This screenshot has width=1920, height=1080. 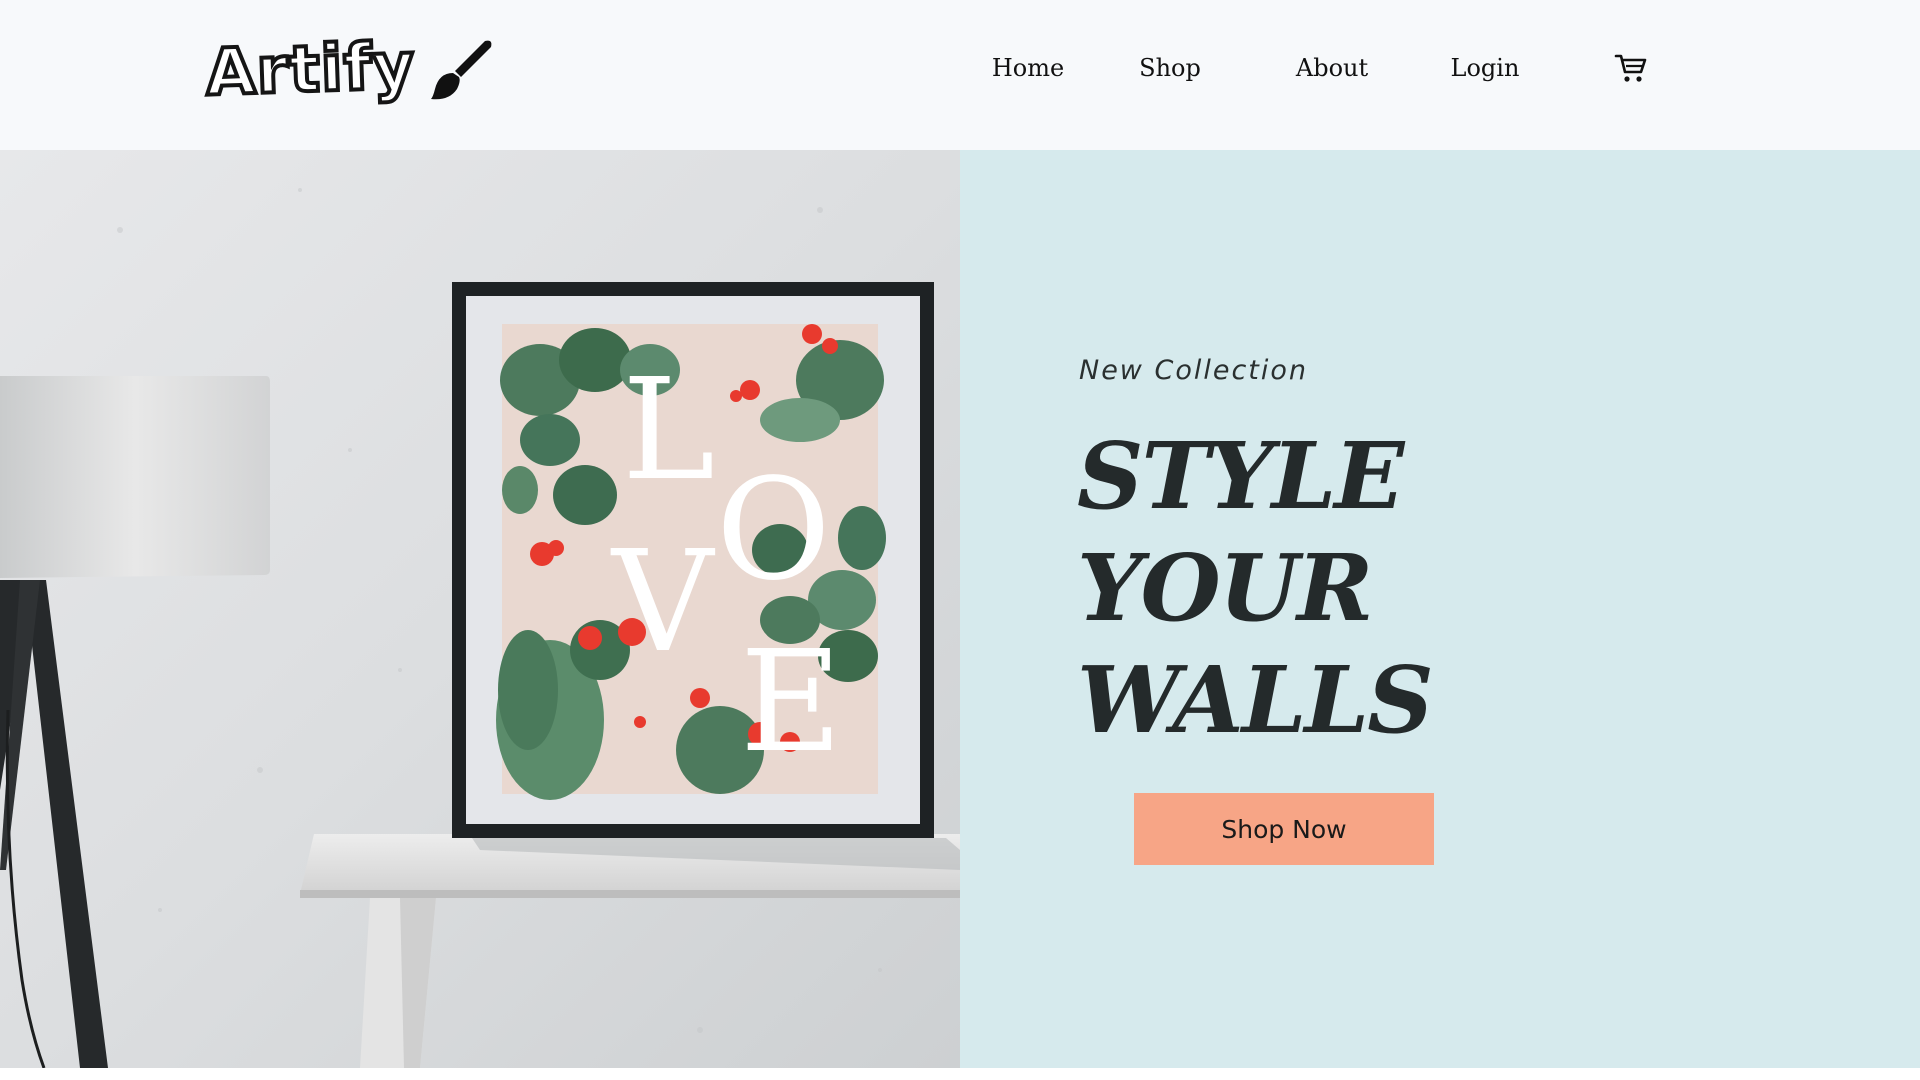 I want to click on page-bottom-edge, so click(x=960, y=1074).